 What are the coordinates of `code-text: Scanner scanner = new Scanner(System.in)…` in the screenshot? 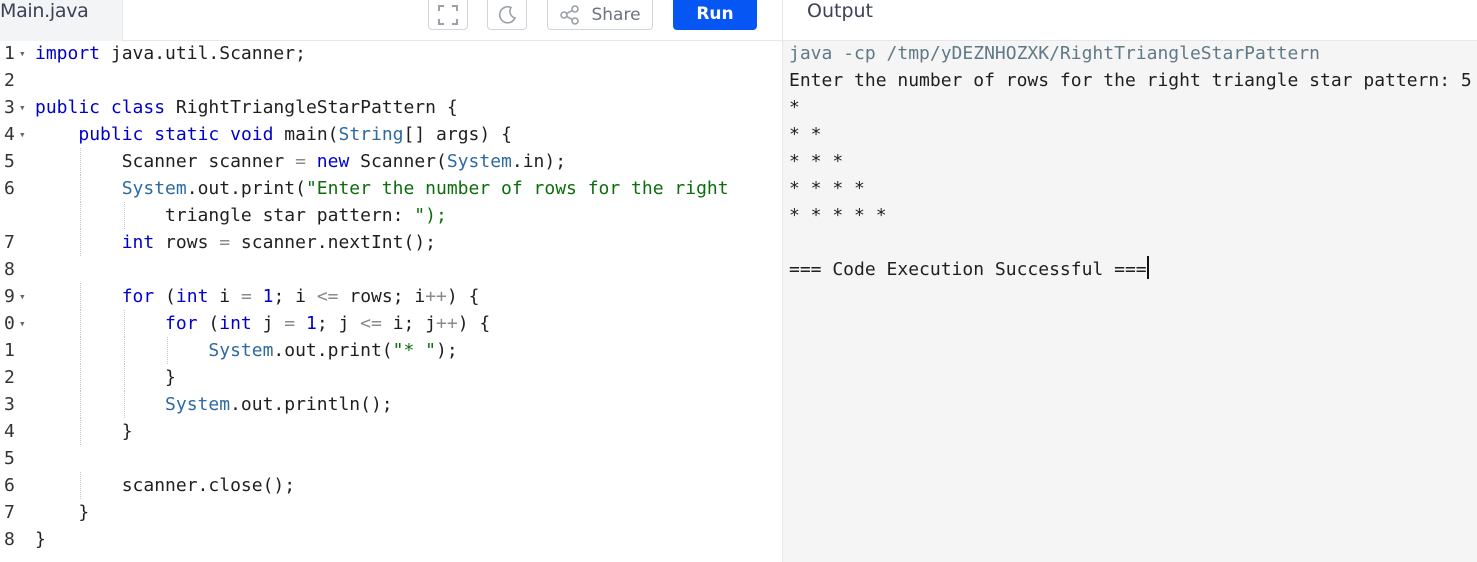 It's located at (301, 161).